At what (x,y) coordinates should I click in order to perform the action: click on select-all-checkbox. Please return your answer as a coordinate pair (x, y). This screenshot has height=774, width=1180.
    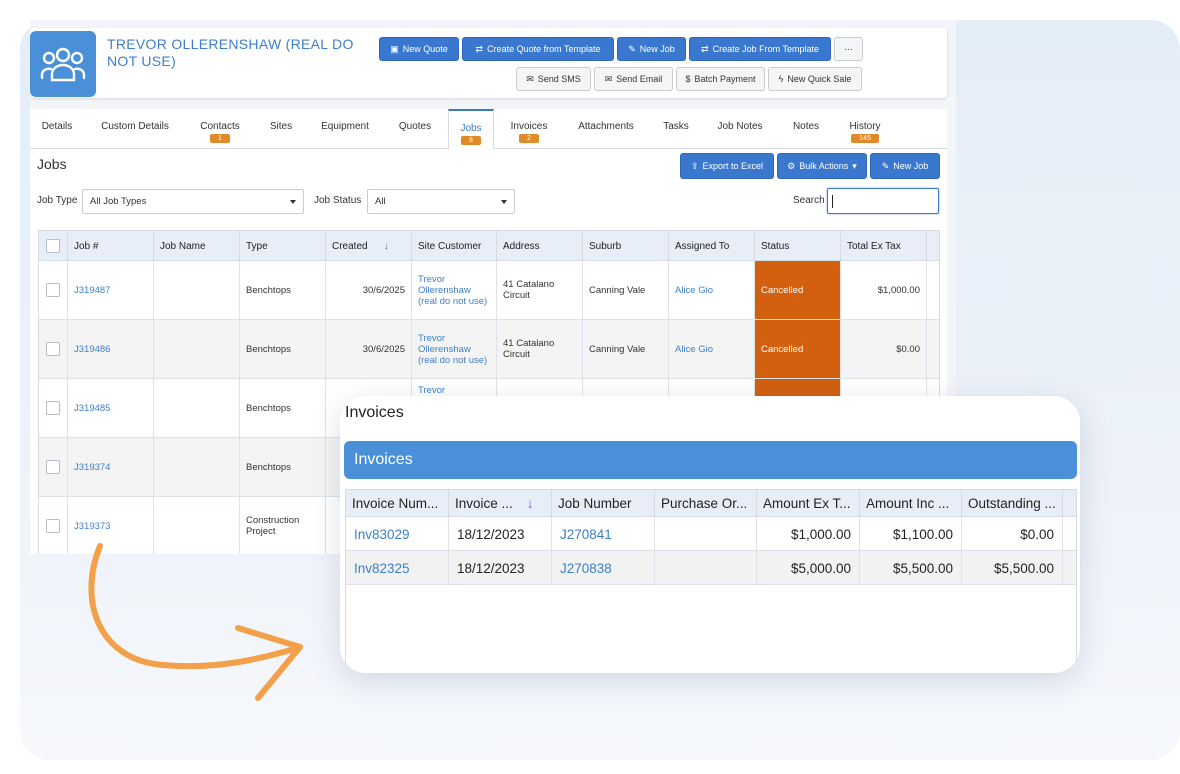
    Looking at the image, I should click on (53, 246).